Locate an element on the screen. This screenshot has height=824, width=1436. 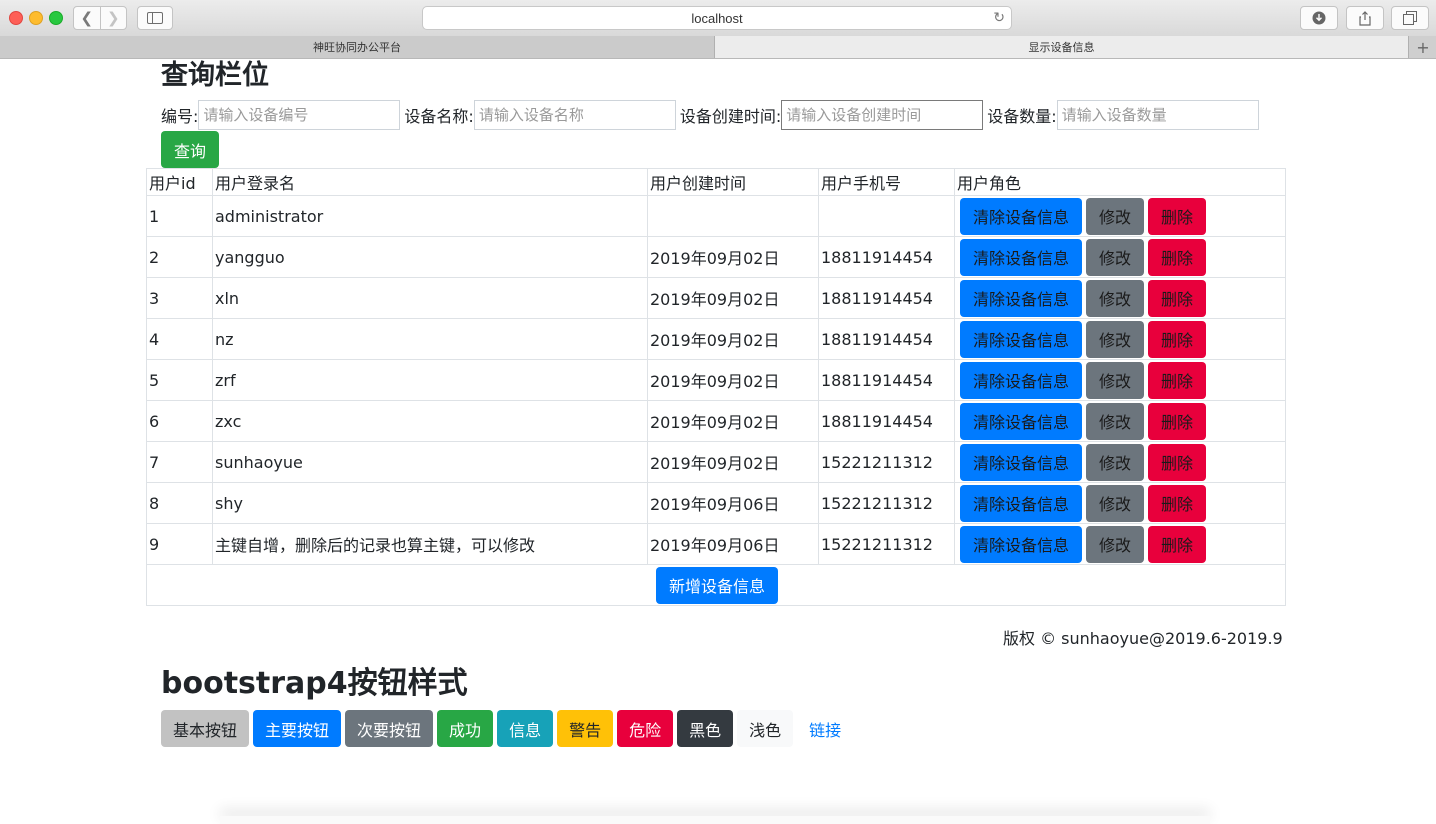
close-window-button is located at coordinates (16, 18).